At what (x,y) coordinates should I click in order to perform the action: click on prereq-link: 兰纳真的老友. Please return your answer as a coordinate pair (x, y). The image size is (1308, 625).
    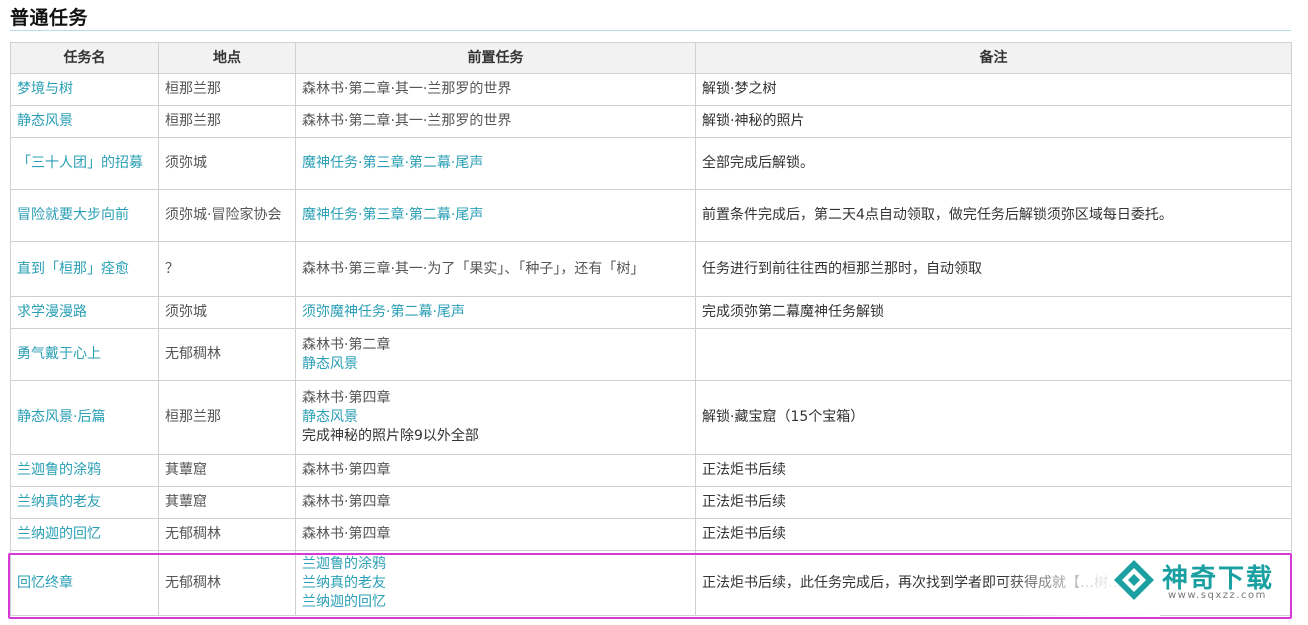
    Looking at the image, I should click on (495, 583).